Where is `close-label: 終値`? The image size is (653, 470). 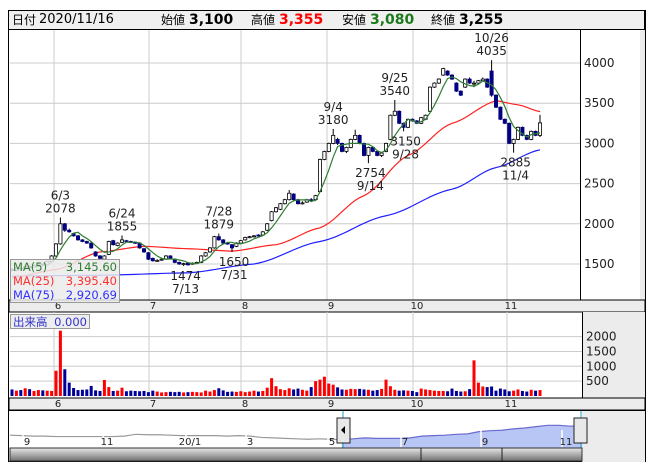
close-label: 終値 is located at coordinates (443, 20).